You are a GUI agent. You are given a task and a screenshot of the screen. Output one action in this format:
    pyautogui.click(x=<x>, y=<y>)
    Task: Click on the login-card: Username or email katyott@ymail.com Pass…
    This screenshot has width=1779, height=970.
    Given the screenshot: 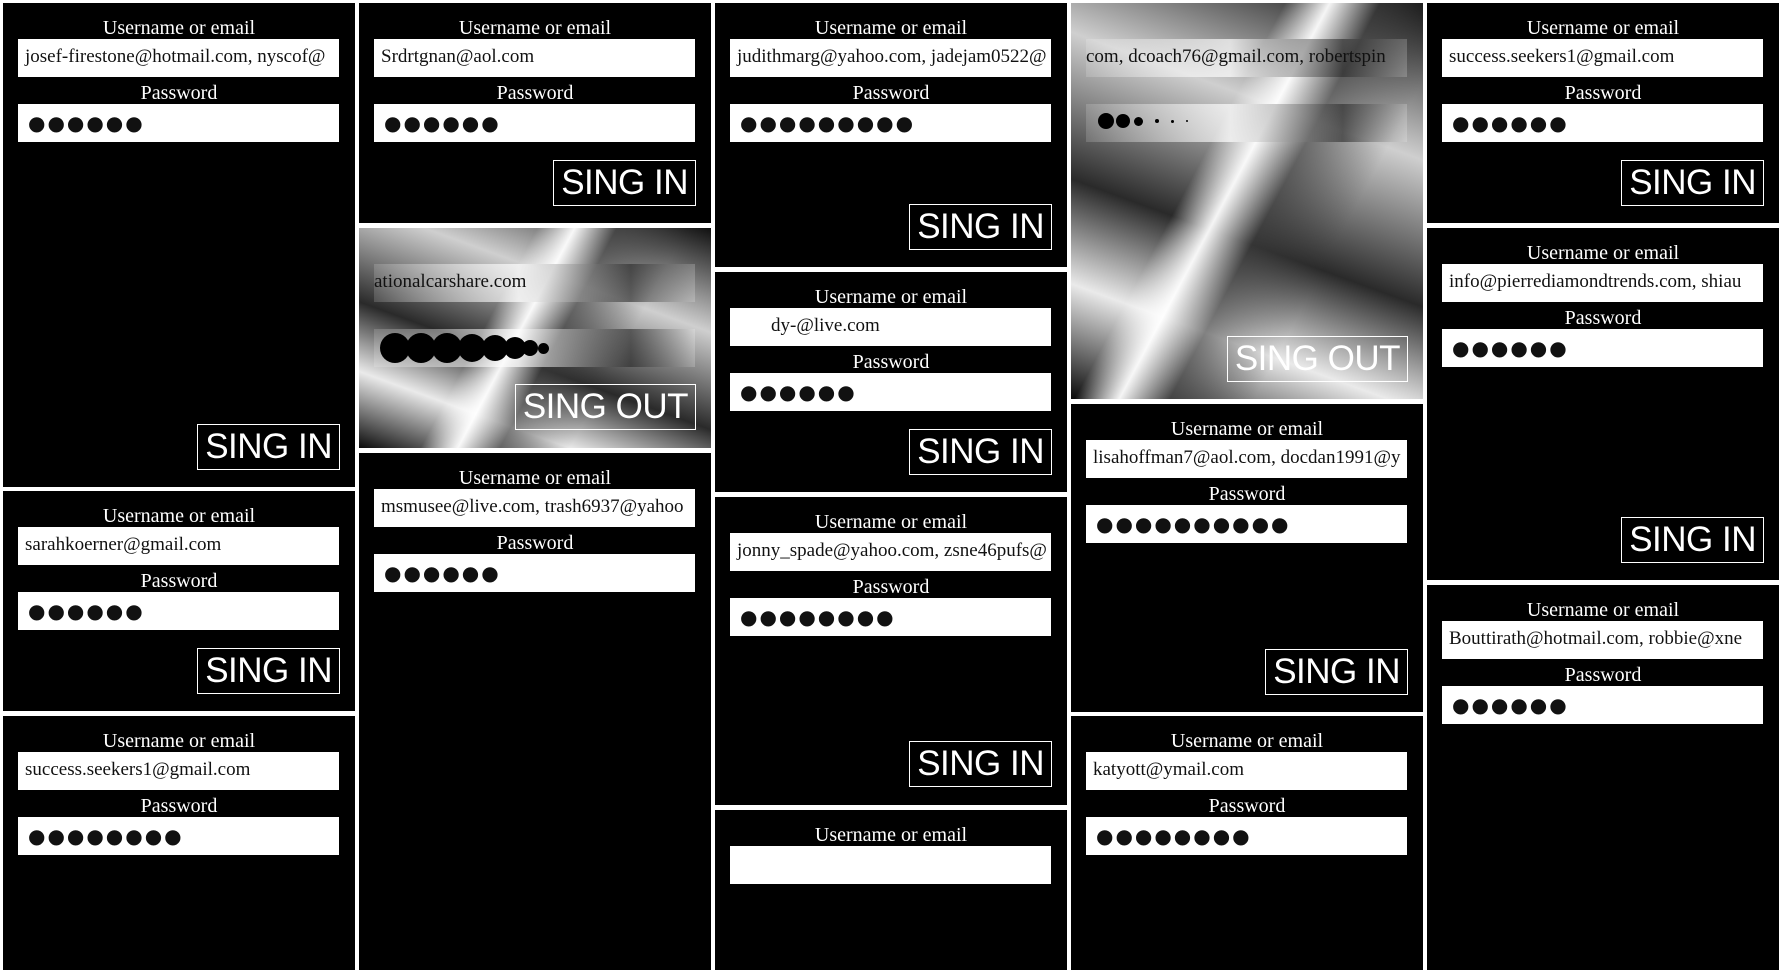 What is the action you would take?
    pyautogui.click(x=1247, y=843)
    